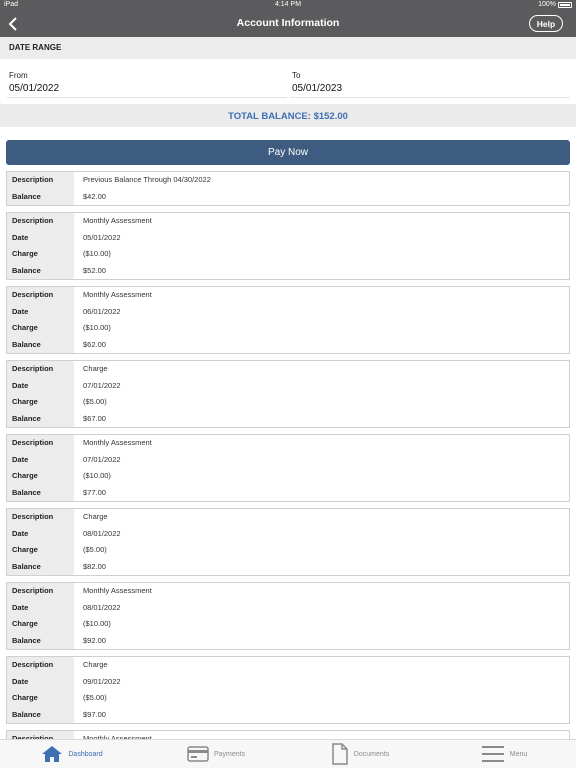 This screenshot has height=768, width=576. What do you see at coordinates (94, 270) in the screenshot?
I see `row-value: $52.00` at bounding box center [94, 270].